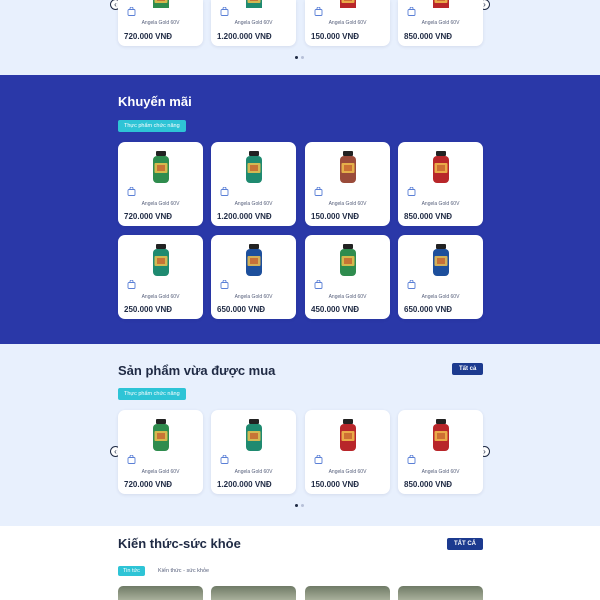 The height and width of the screenshot is (600, 600). I want to click on tab-news: Tin tức, so click(131, 571).